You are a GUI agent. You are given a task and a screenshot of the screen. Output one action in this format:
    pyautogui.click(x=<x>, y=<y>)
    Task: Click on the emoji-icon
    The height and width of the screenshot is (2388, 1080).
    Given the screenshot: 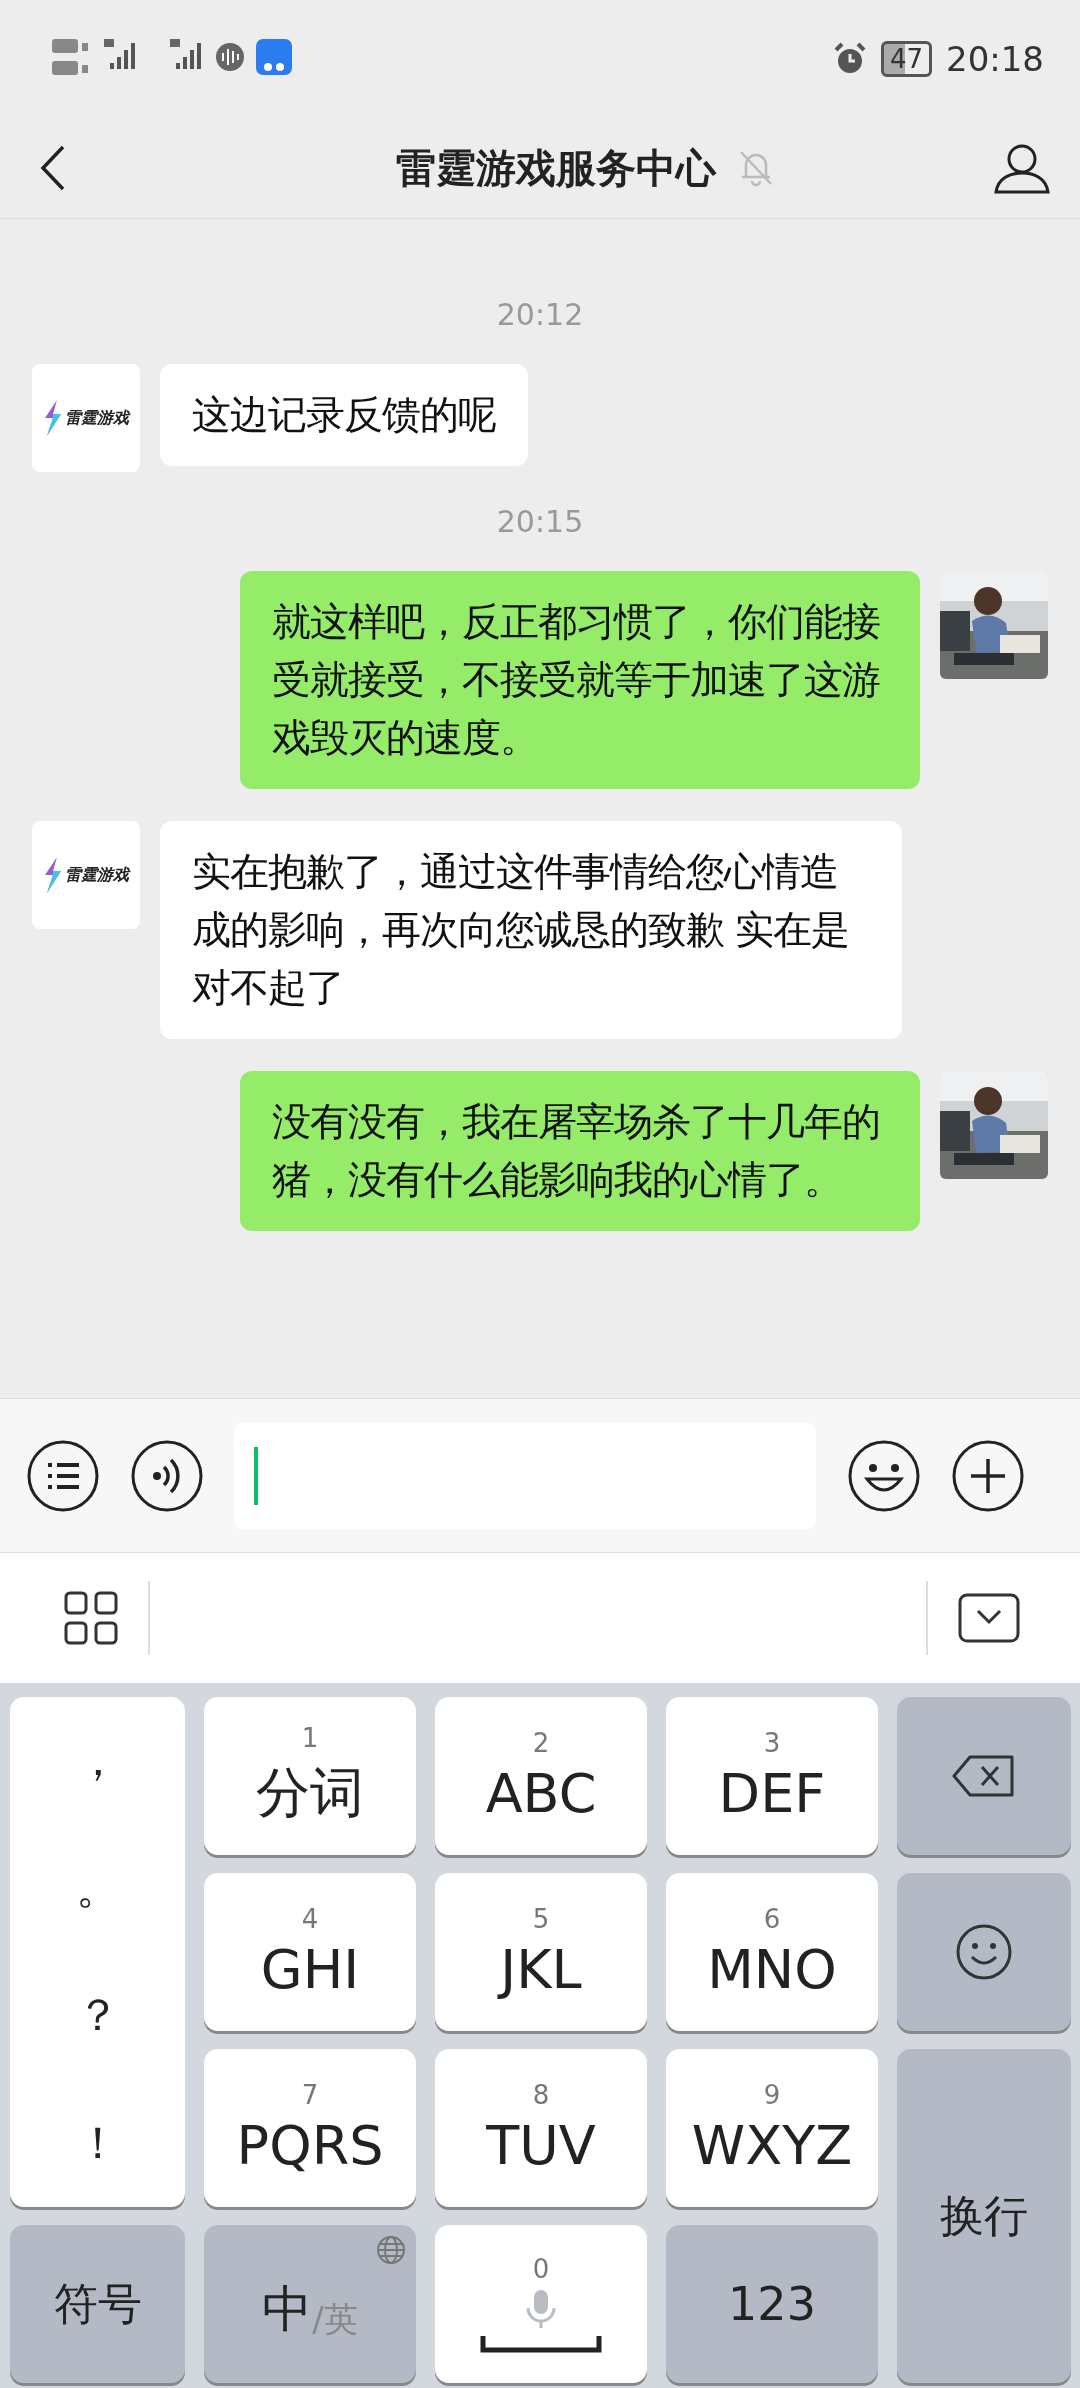 What is the action you would take?
    pyautogui.click(x=884, y=1475)
    